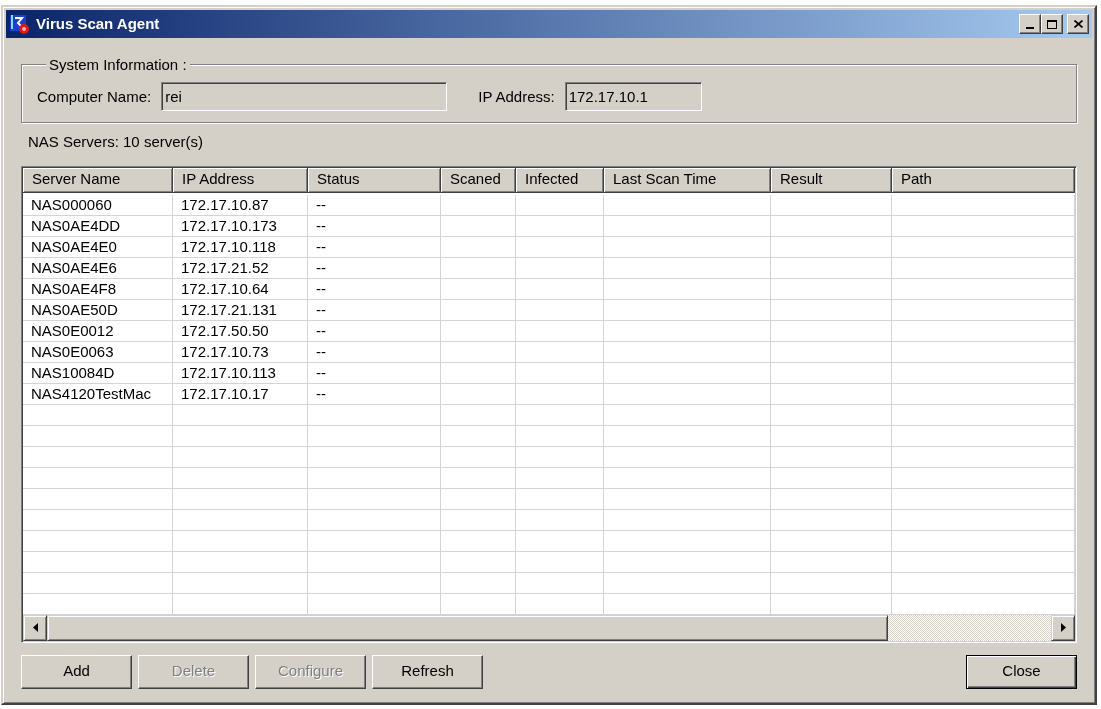 The width and height of the screenshot is (1101, 709). What do you see at coordinates (633, 96) in the screenshot?
I see `text-field: 172.17.10.1` at bounding box center [633, 96].